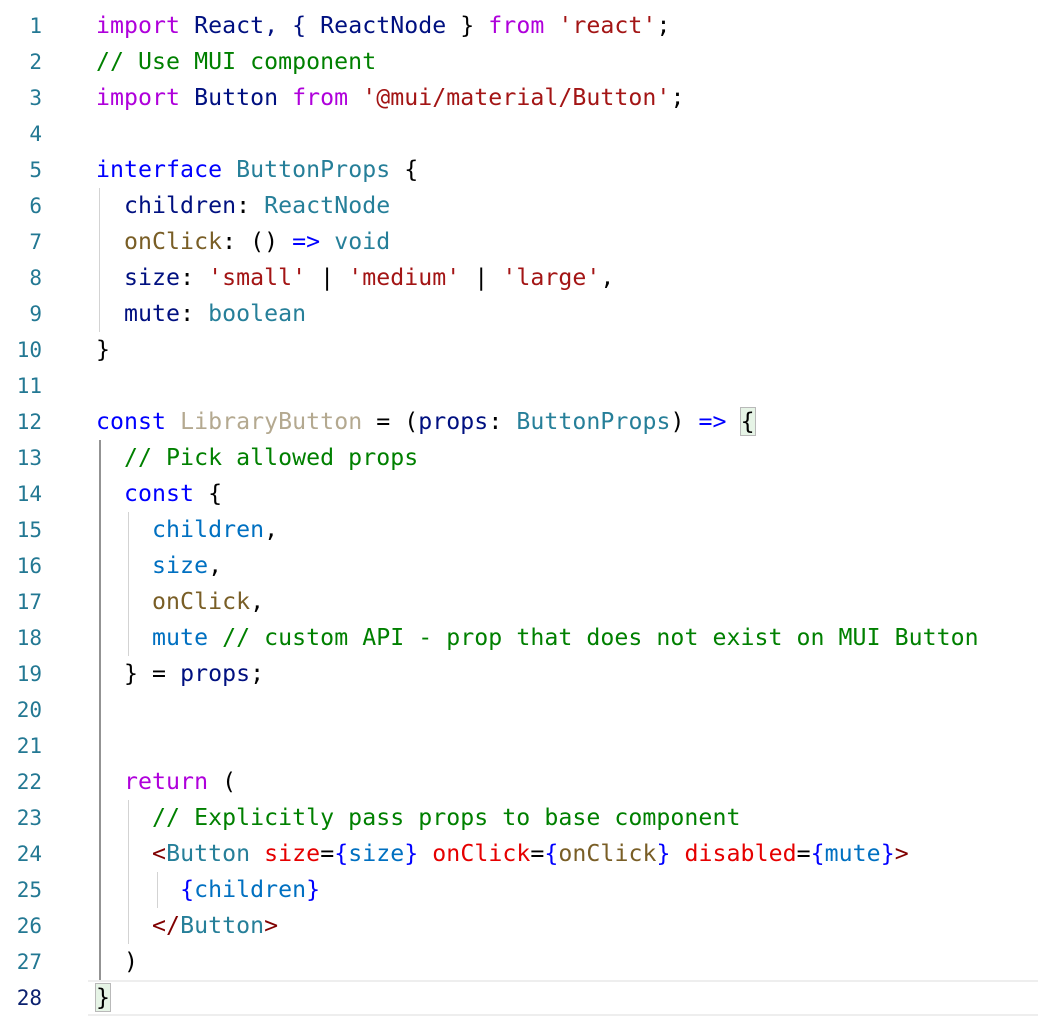  I want to click on code-line: 19 } = props;, so click(519, 674).